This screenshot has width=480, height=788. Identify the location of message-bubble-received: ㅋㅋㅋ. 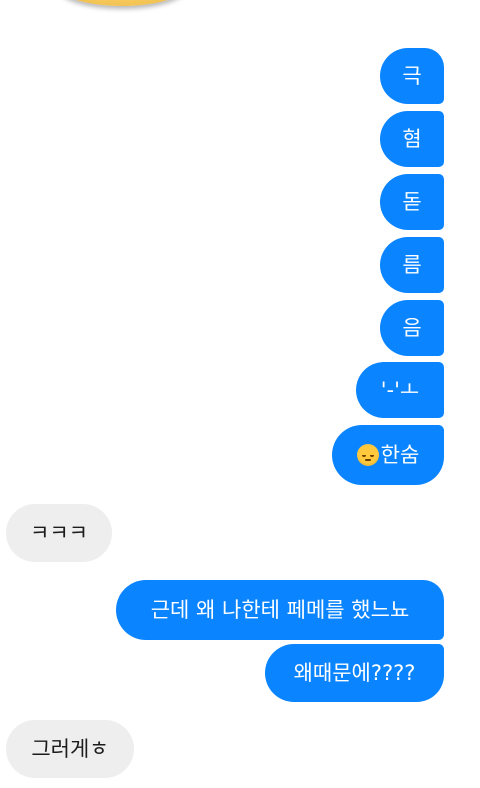
(59, 533).